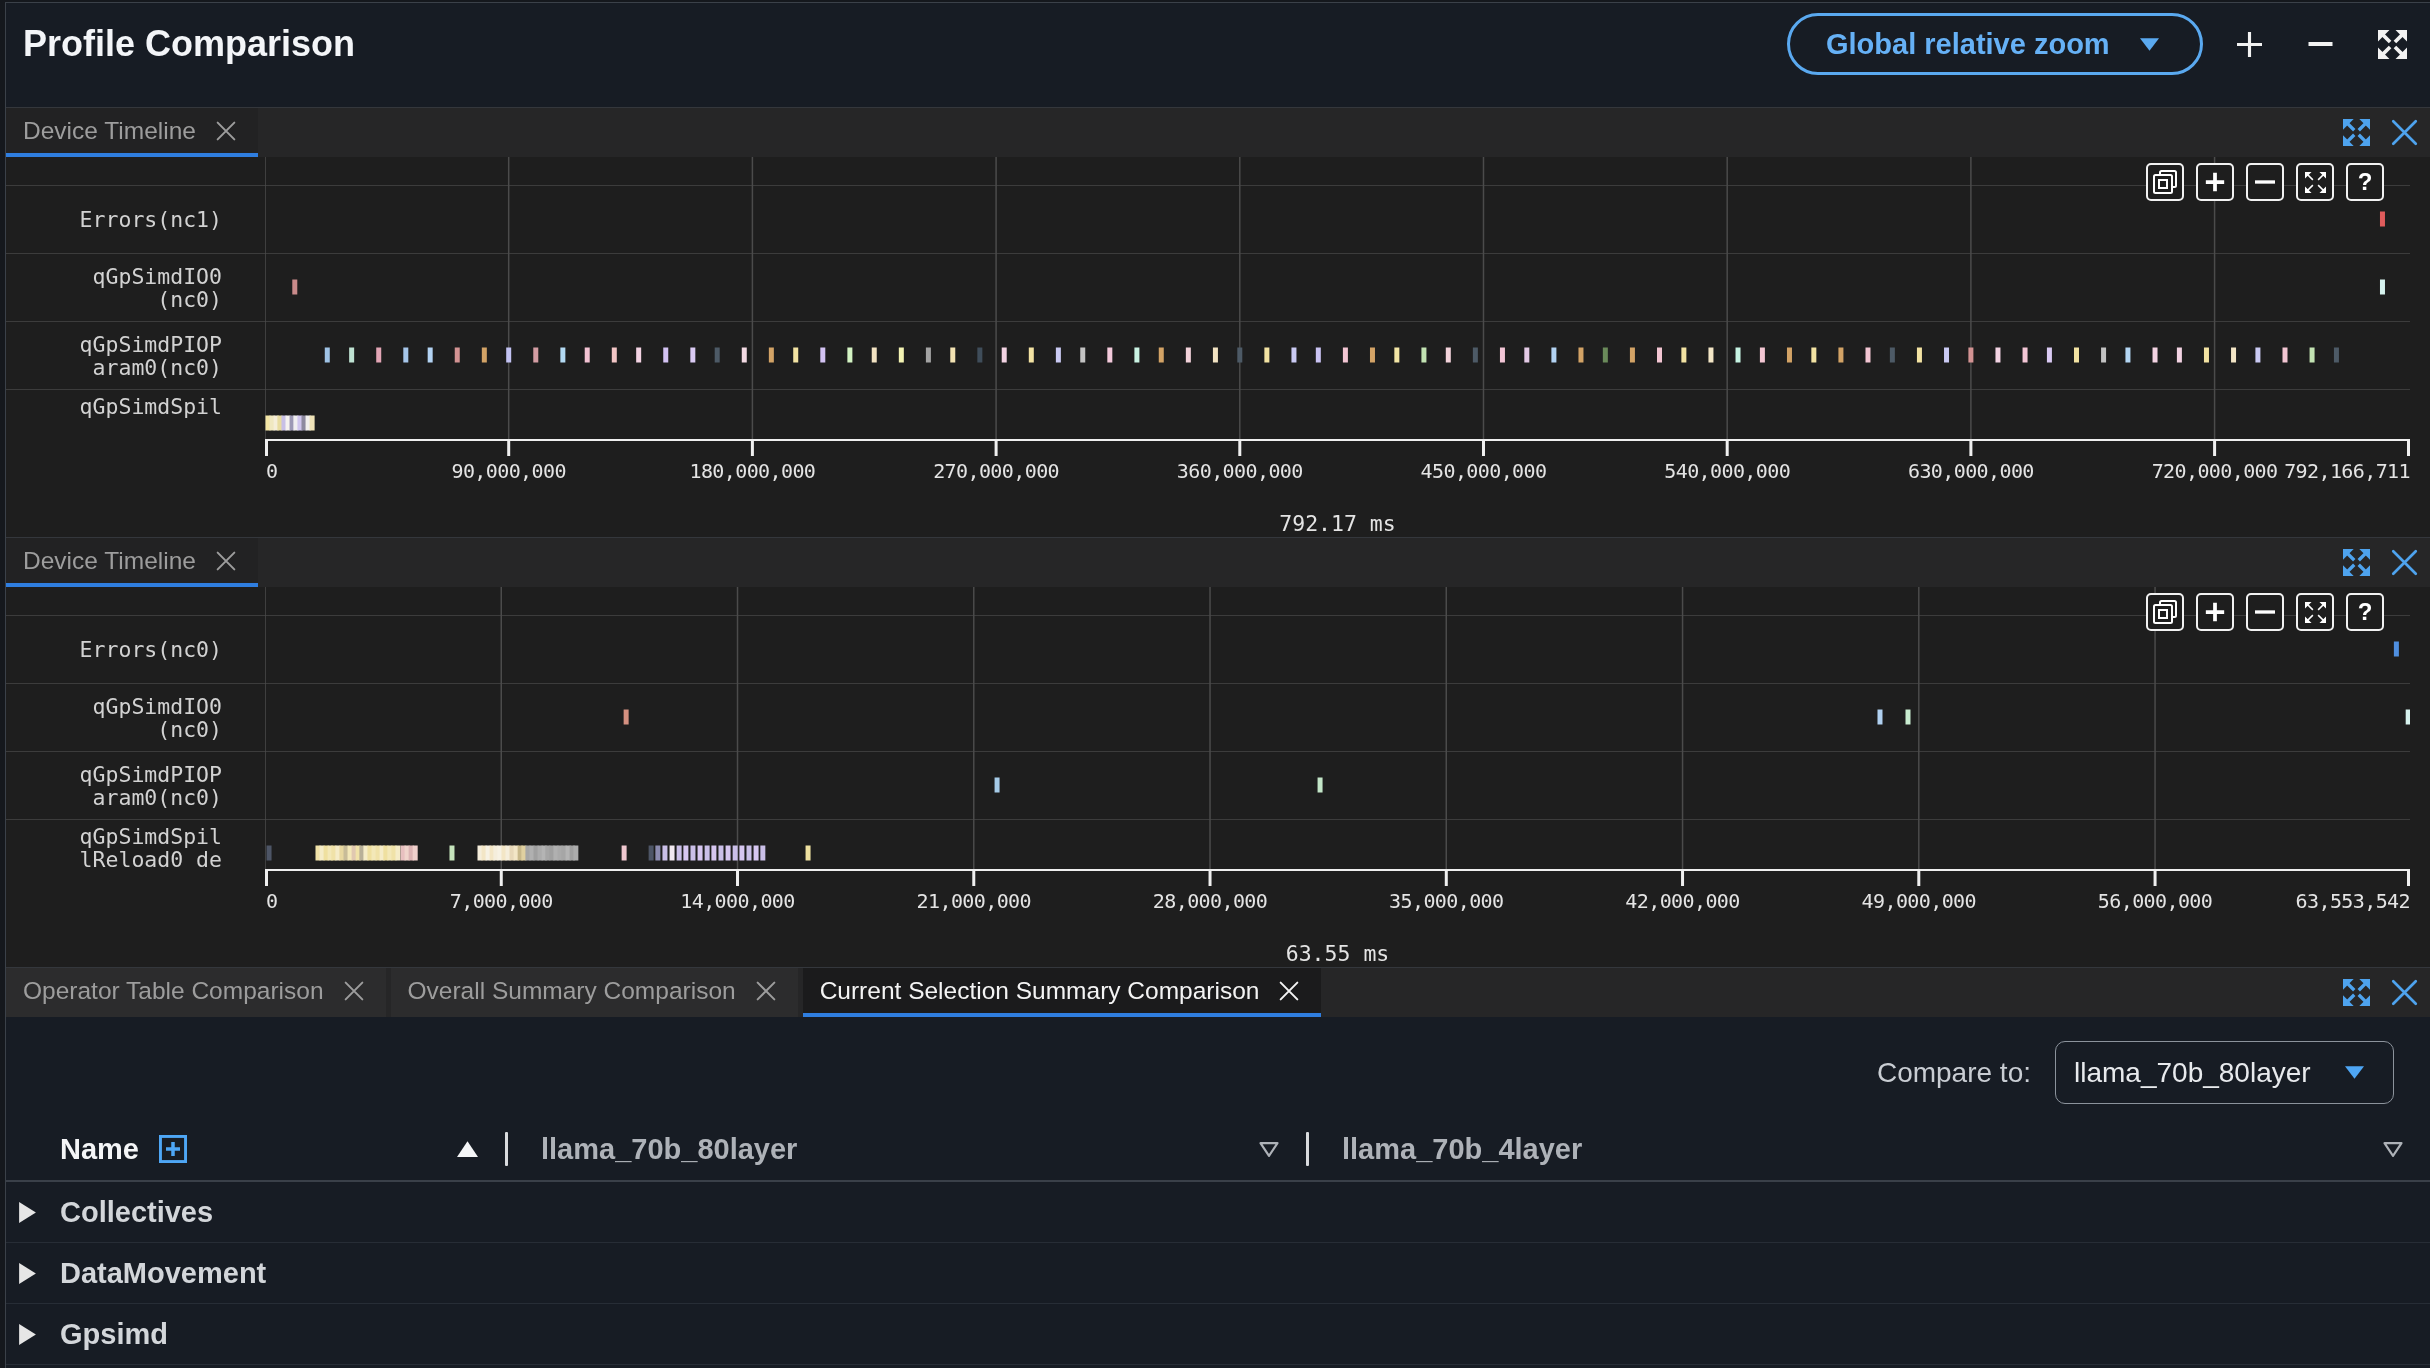 This screenshot has height=1368, width=2430. Describe the element at coordinates (752, 471) in the screenshot. I see `axis-tick-label: 180,000,000` at that location.